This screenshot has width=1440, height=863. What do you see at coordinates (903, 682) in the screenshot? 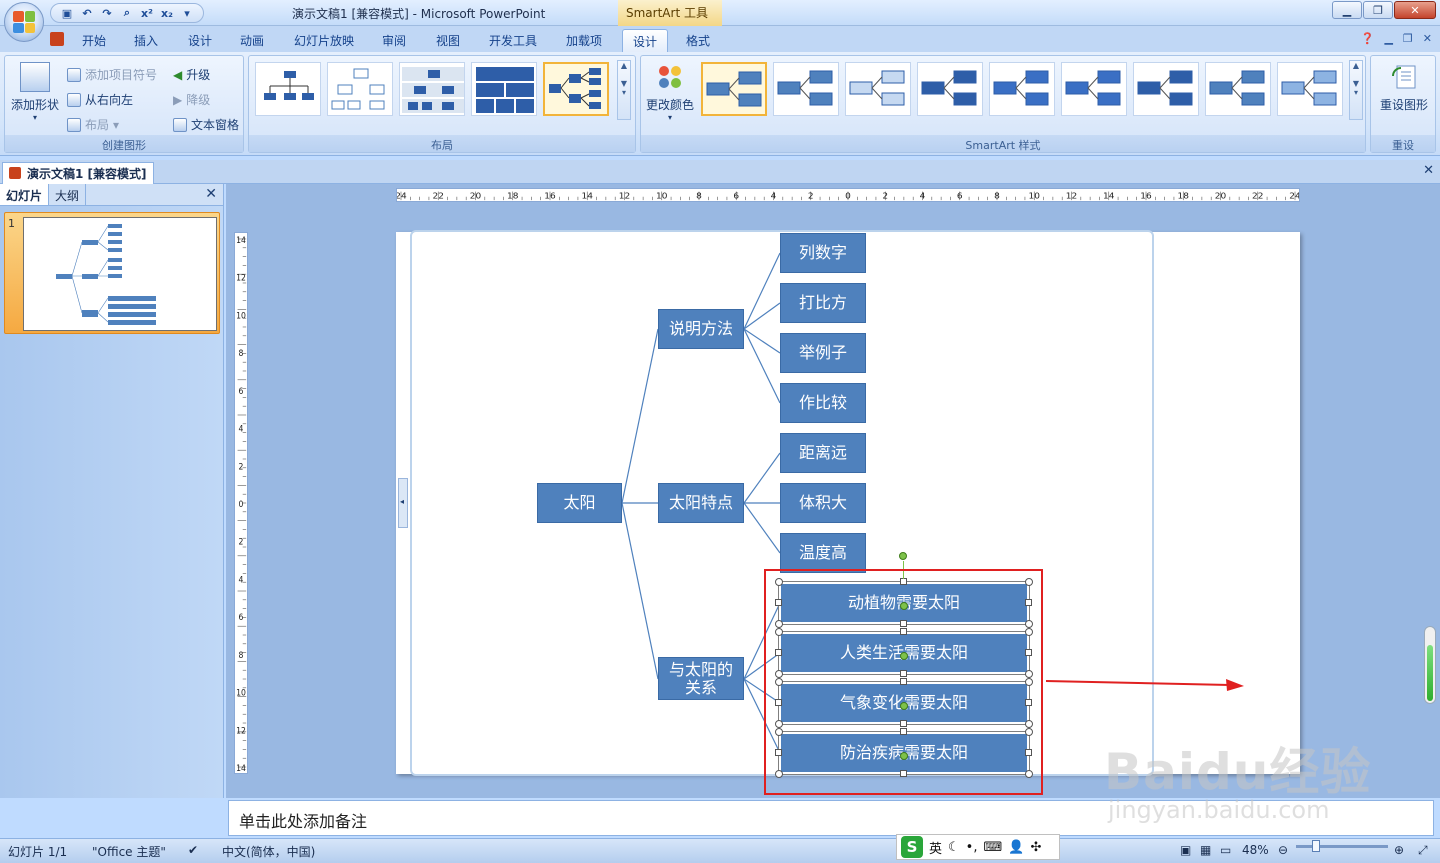
I see `highlight-box` at bounding box center [903, 682].